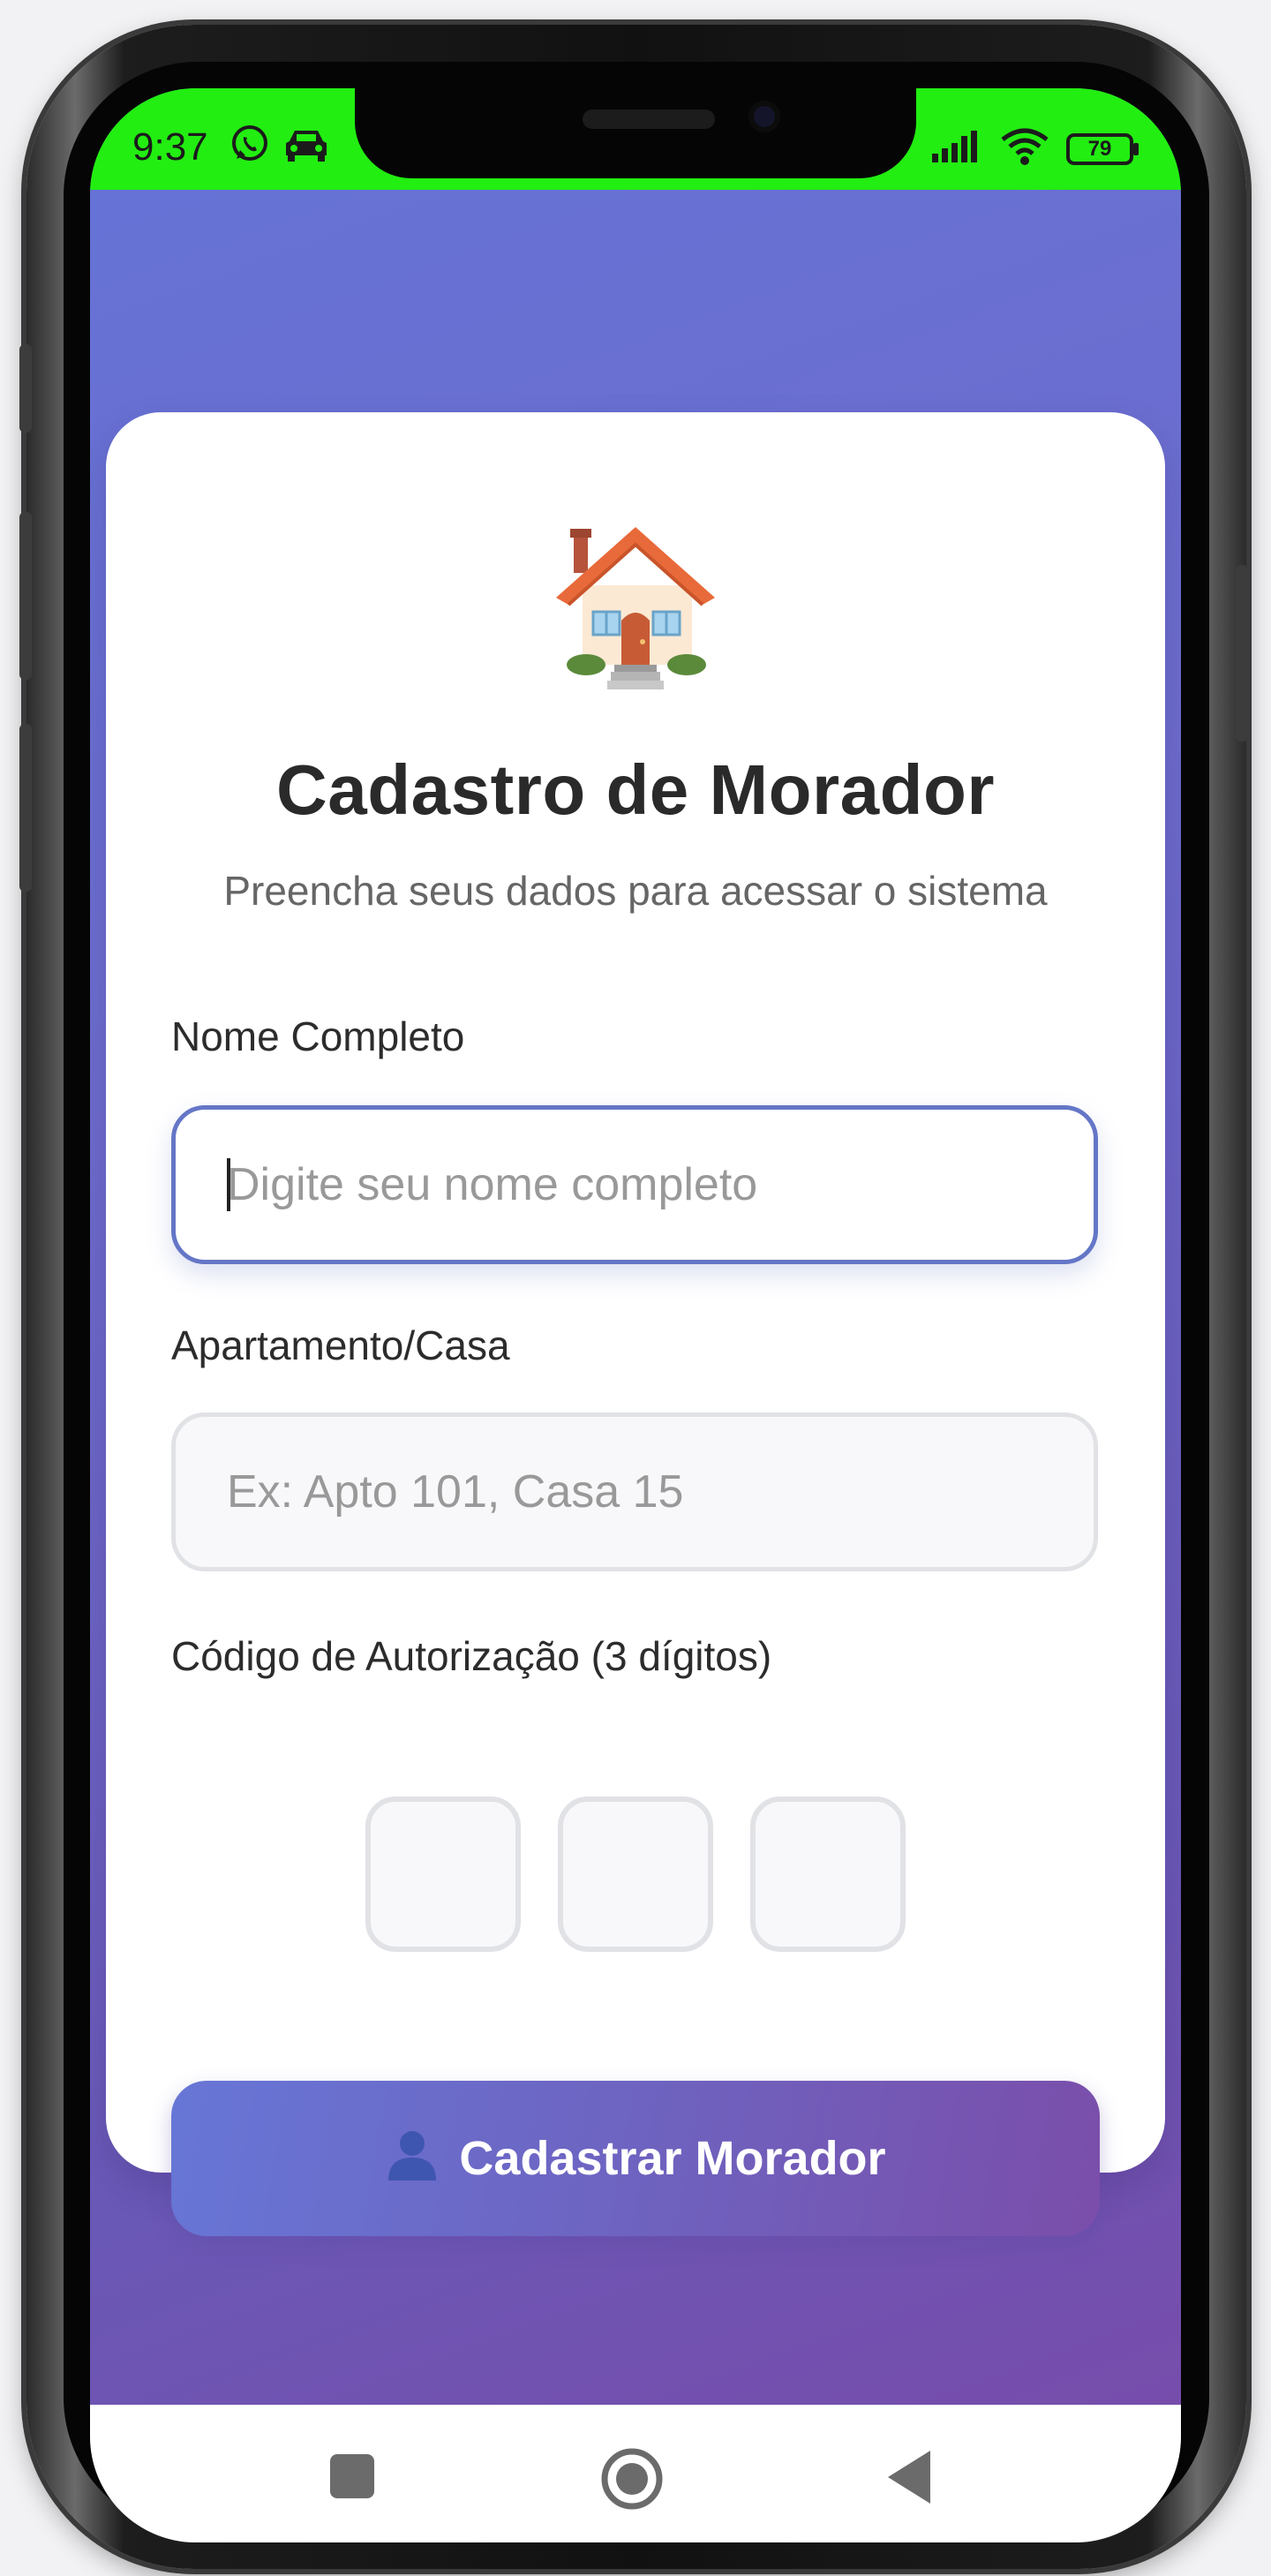 The image size is (1271, 2576). I want to click on side-button-right, so click(1242, 654).